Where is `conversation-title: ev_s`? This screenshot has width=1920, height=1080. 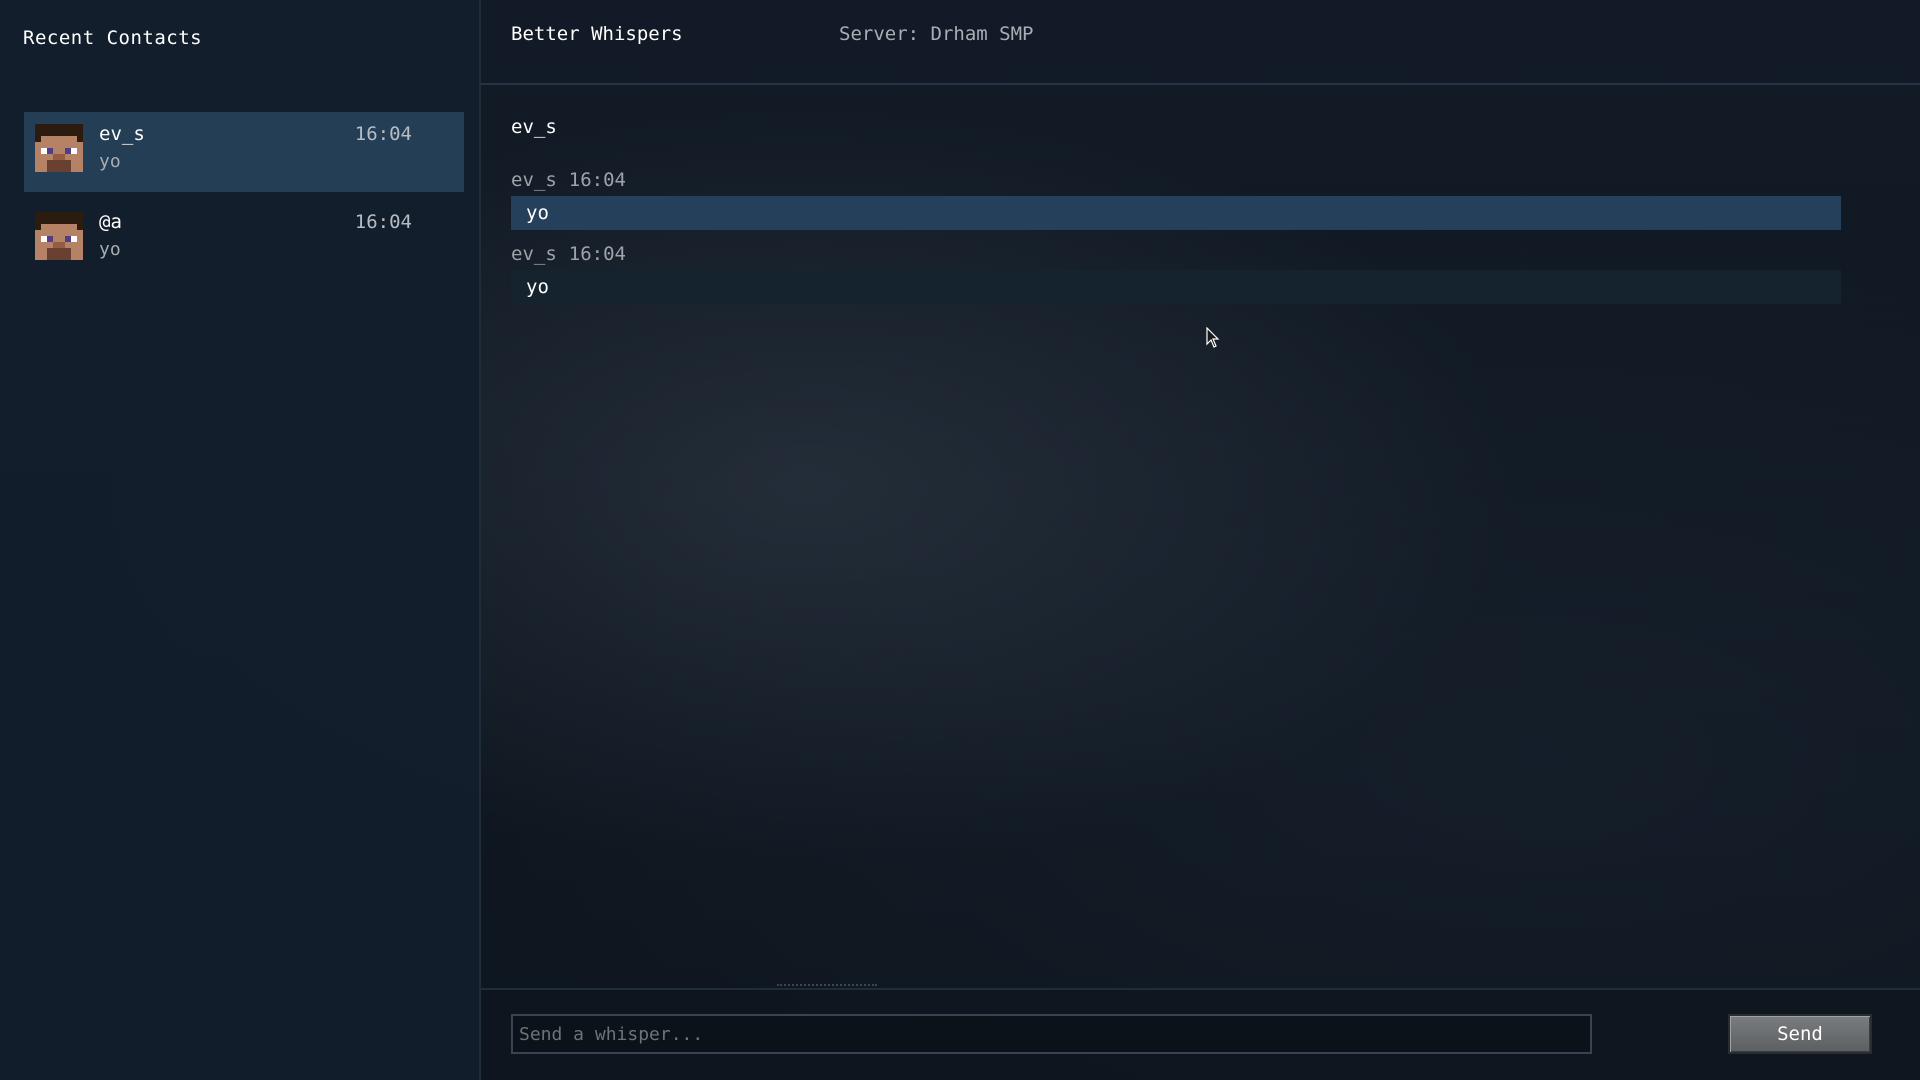 conversation-title: ev_s is located at coordinates (534, 127).